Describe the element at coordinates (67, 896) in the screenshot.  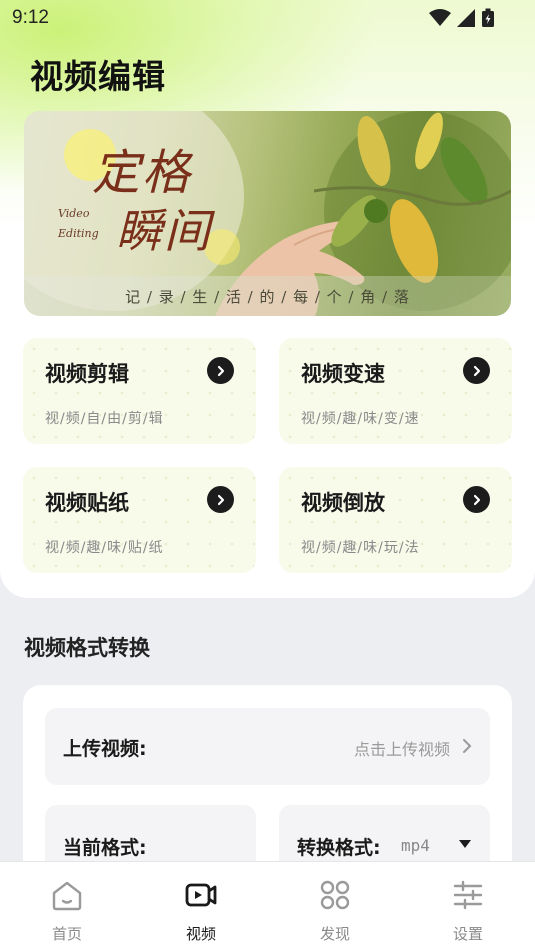
I see `home-icon` at that location.